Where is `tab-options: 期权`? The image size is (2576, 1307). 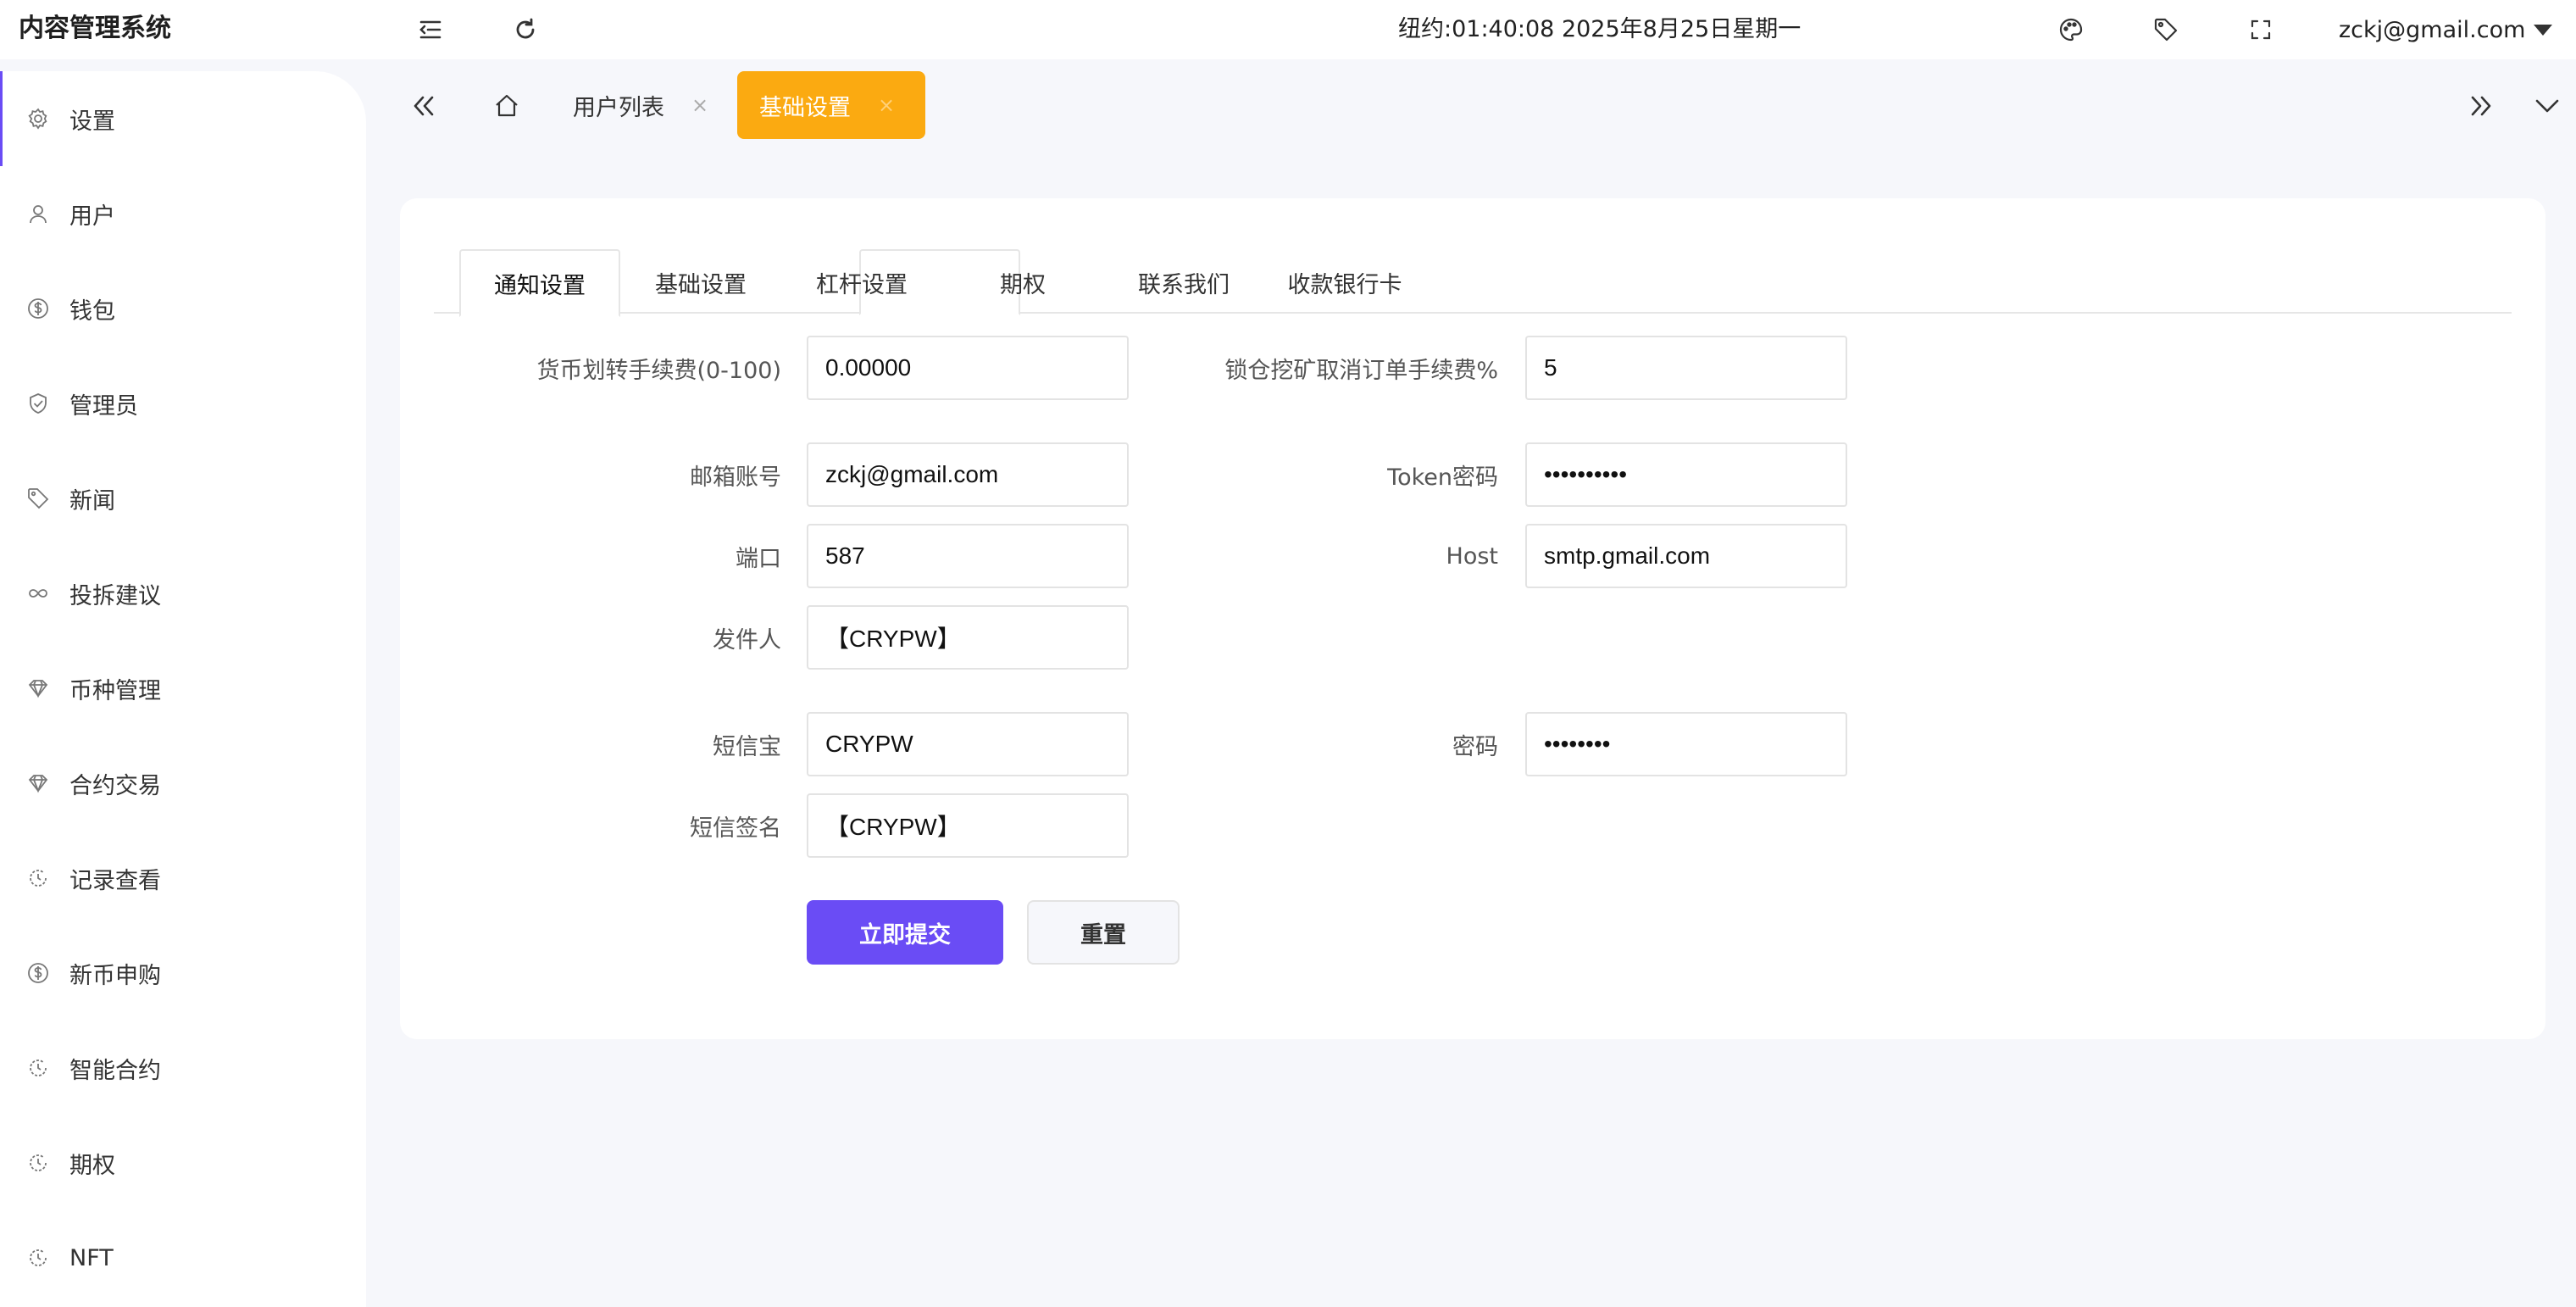
tab-options: 期权 is located at coordinates (1022, 282).